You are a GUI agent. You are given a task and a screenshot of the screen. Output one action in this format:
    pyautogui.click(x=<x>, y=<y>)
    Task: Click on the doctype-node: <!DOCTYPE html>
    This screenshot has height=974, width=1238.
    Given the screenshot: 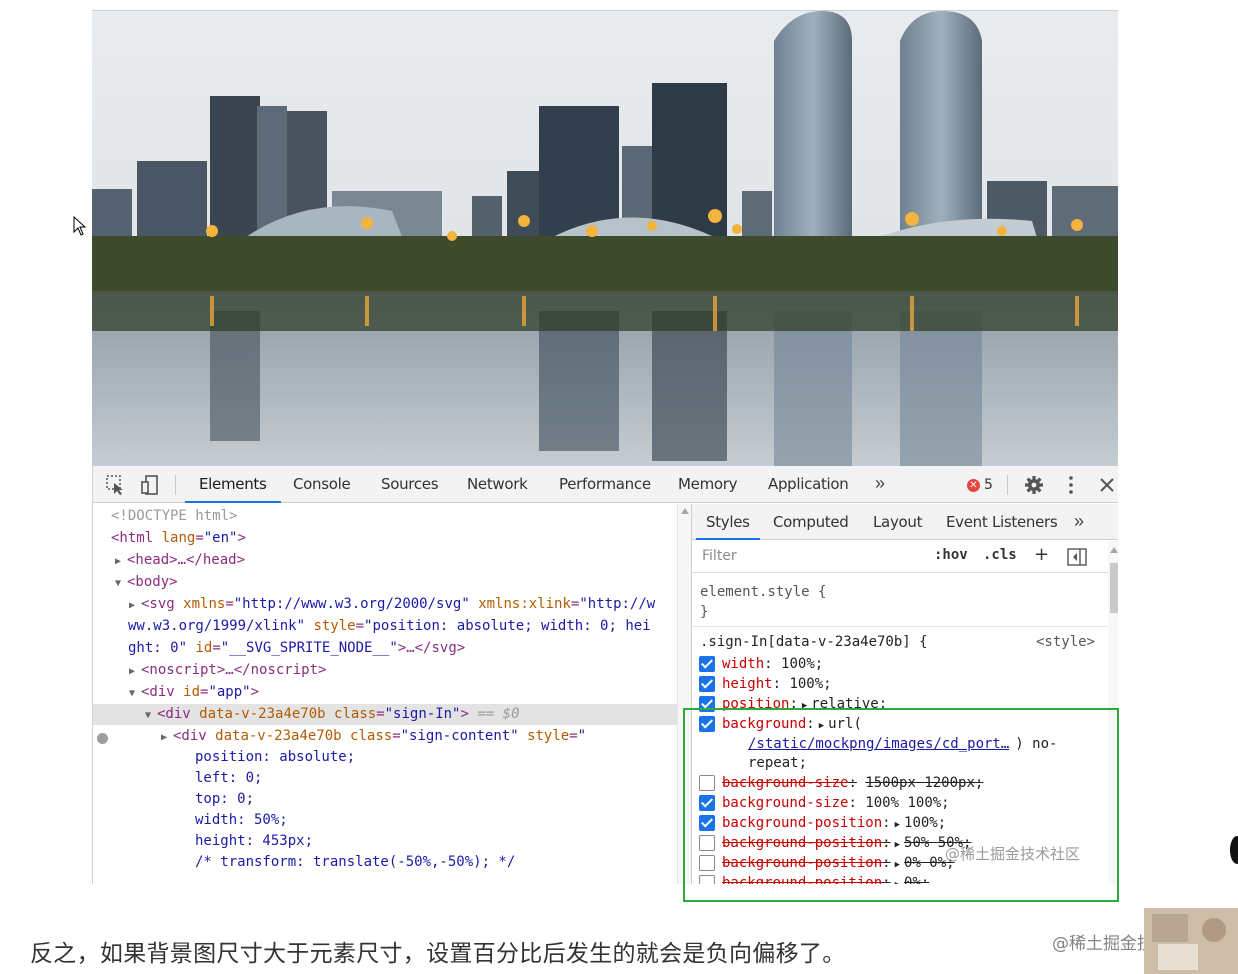 What is the action you would take?
    pyautogui.click(x=385, y=516)
    